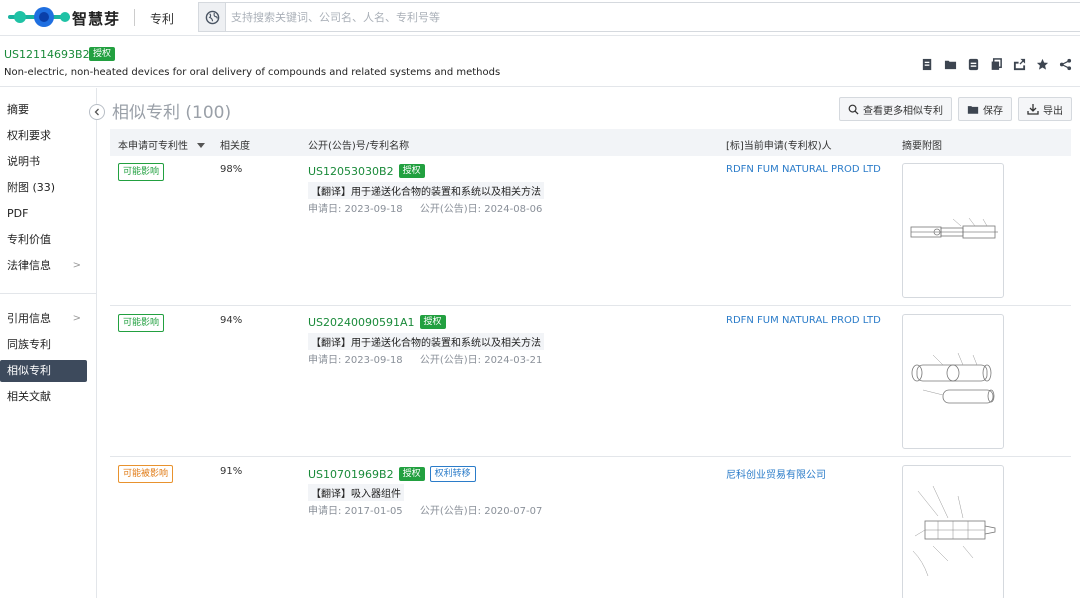  I want to click on sidebar-item-literature: 相关文献, so click(43, 397).